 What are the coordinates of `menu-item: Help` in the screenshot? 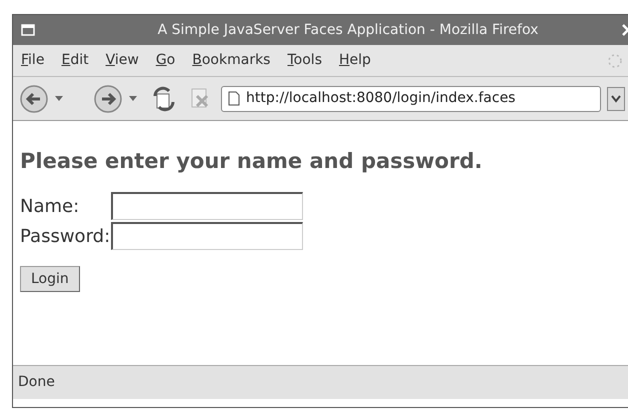 It's located at (355, 60).